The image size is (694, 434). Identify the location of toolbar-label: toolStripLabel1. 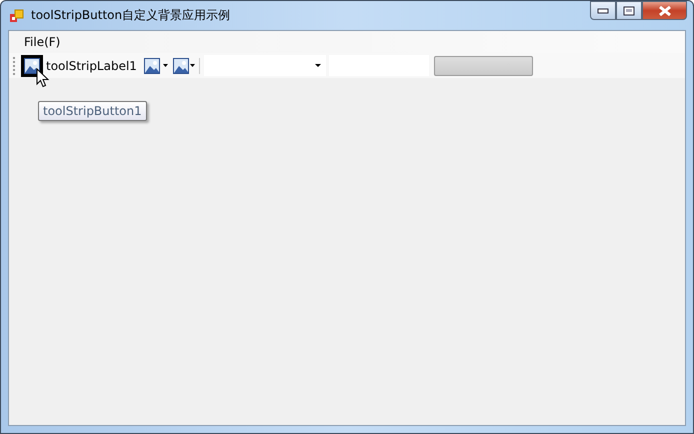
(91, 65).